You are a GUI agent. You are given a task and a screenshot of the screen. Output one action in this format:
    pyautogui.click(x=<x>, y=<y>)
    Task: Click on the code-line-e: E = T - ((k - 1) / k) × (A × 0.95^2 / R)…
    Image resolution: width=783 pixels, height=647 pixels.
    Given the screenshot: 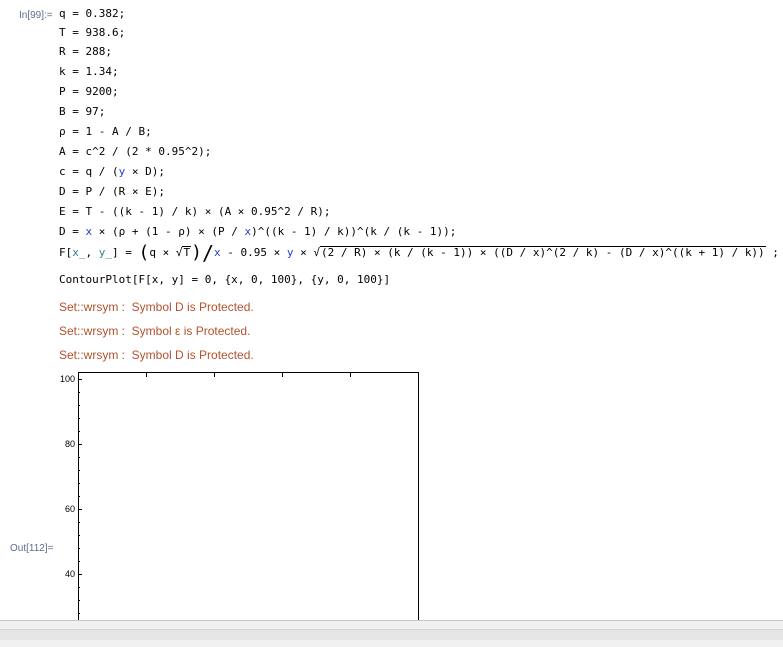 What is the action you would take?
    pyautogui.click(x=195, y=212)
    